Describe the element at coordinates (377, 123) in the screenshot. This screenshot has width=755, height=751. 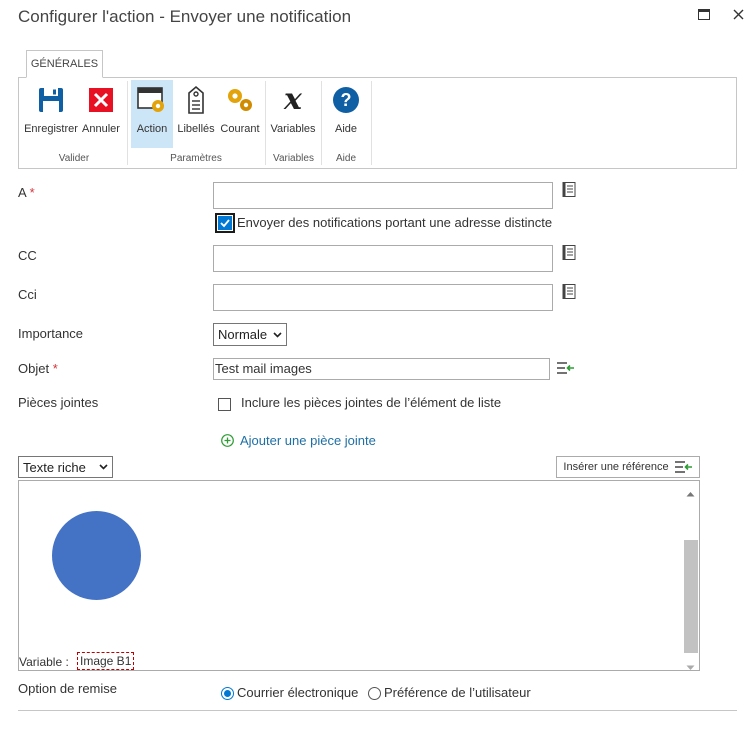
I see `ribbon` at that location.